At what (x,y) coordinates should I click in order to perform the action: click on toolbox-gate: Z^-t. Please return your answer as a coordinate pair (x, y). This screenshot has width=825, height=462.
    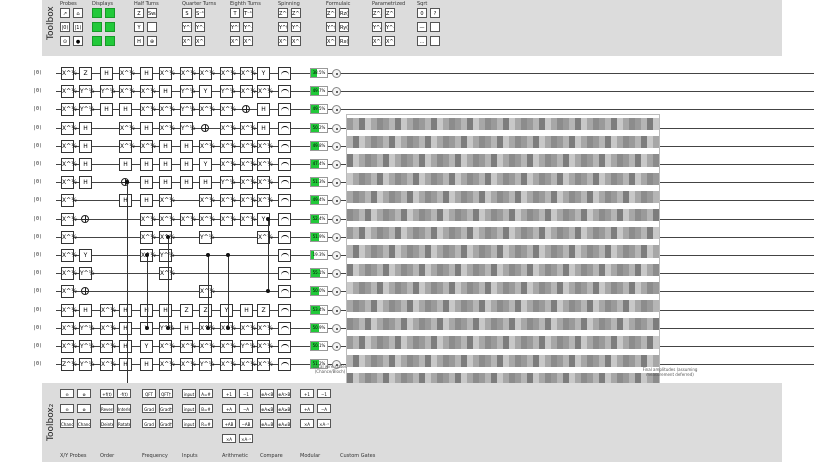
    Looking at the image, I should click on (296, 13).